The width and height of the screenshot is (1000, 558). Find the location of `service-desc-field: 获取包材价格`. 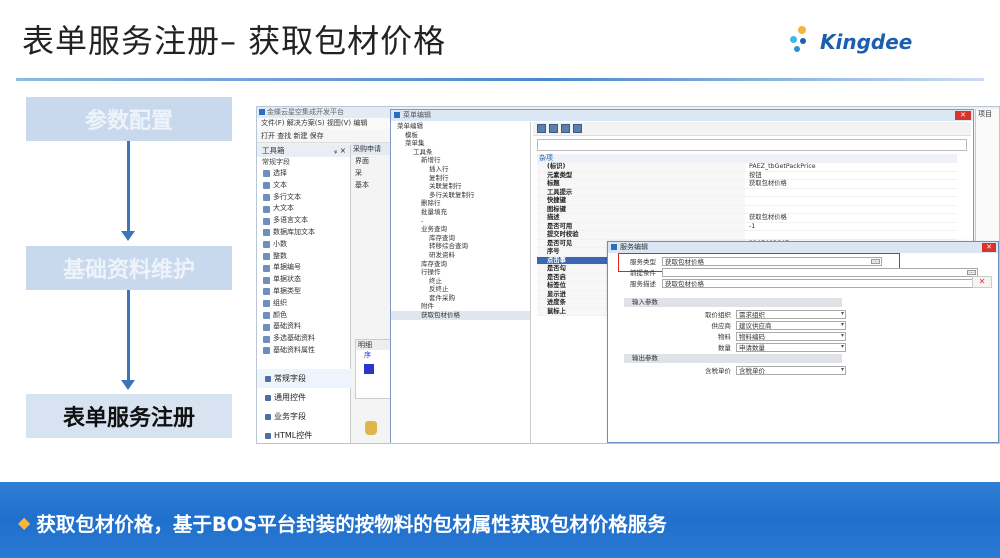

service-desc-field: 获取包材价格 is located at coordinates (820, 283).